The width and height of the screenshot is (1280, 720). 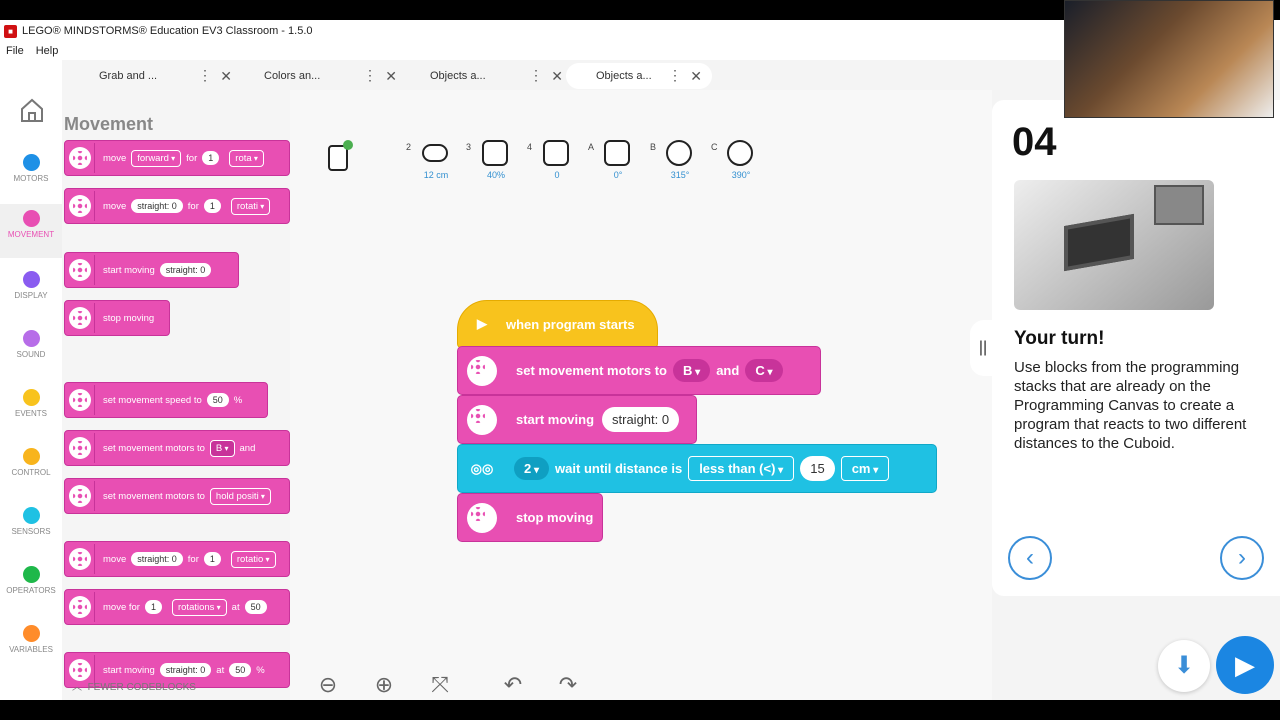 What do you see at coordinates (1184, 666) in the screenshot?
I see `download-button: ⬇` at bounding box center [1184, 666].